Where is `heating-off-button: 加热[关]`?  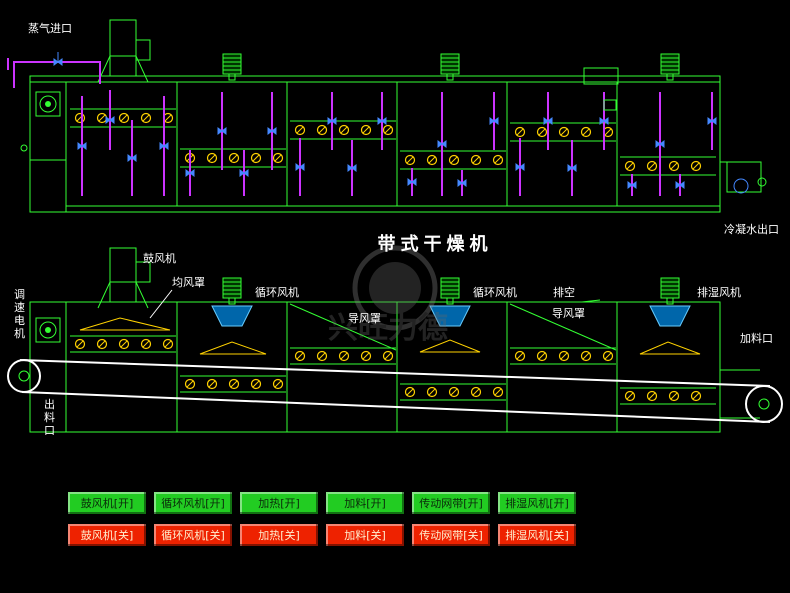 heating-off-button: 加热[关] is located at coordinates (279, 535).